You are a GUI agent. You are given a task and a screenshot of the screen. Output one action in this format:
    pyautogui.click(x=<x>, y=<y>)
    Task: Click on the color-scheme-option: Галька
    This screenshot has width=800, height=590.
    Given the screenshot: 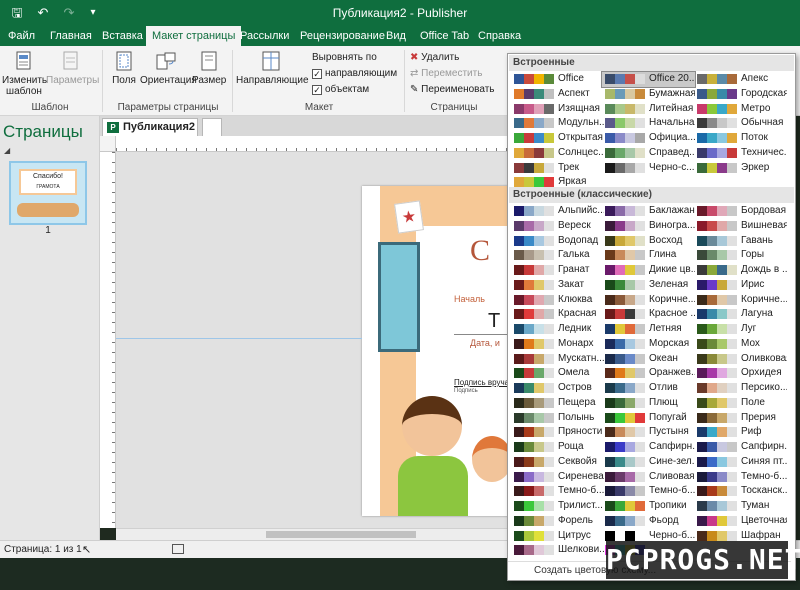 What is the action you would take?
    pyautogui.click(x=557, y=255)
    